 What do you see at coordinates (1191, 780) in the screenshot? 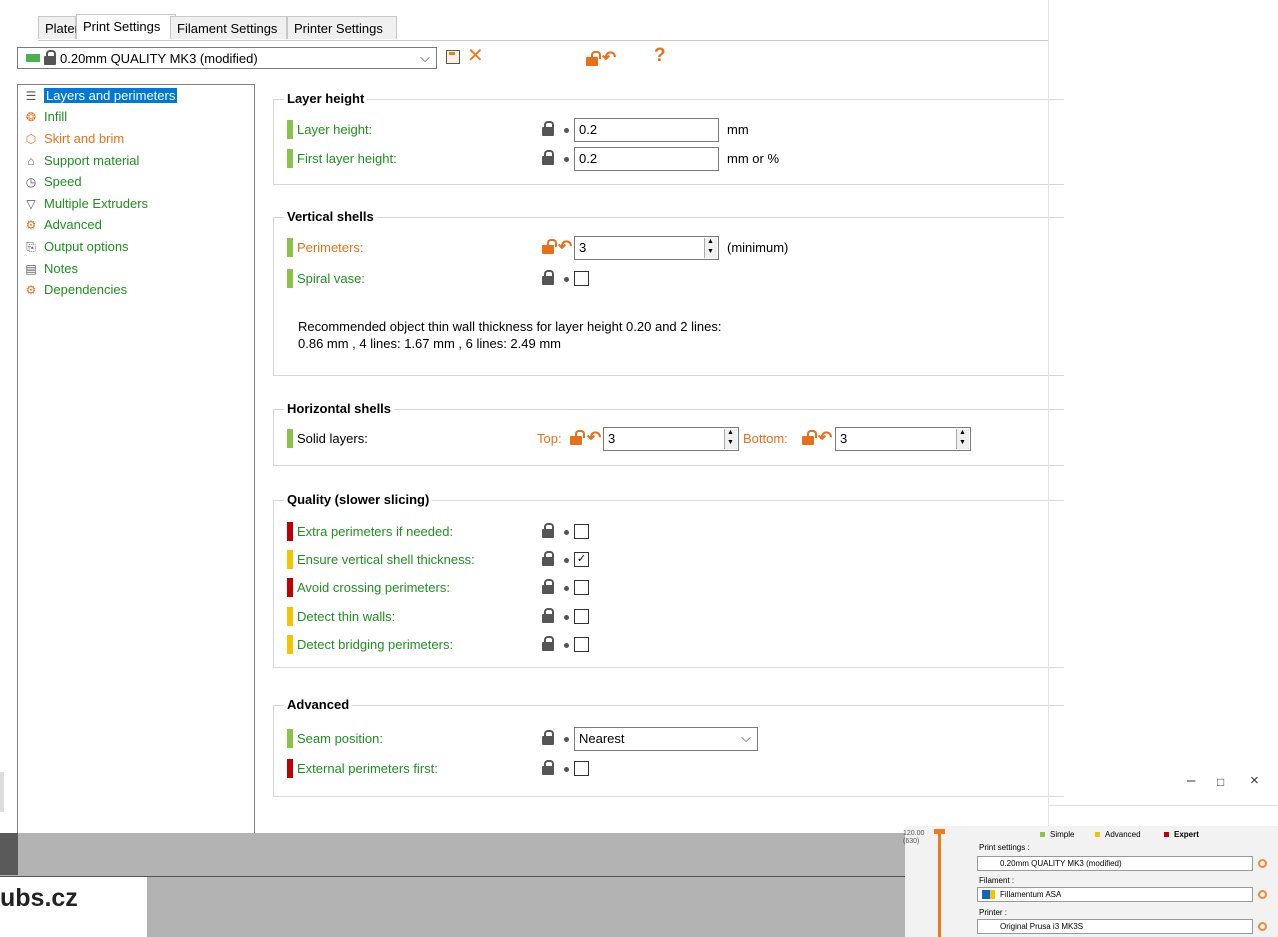
I see `minimize-icon: –` at bounding box center [1191, 780].